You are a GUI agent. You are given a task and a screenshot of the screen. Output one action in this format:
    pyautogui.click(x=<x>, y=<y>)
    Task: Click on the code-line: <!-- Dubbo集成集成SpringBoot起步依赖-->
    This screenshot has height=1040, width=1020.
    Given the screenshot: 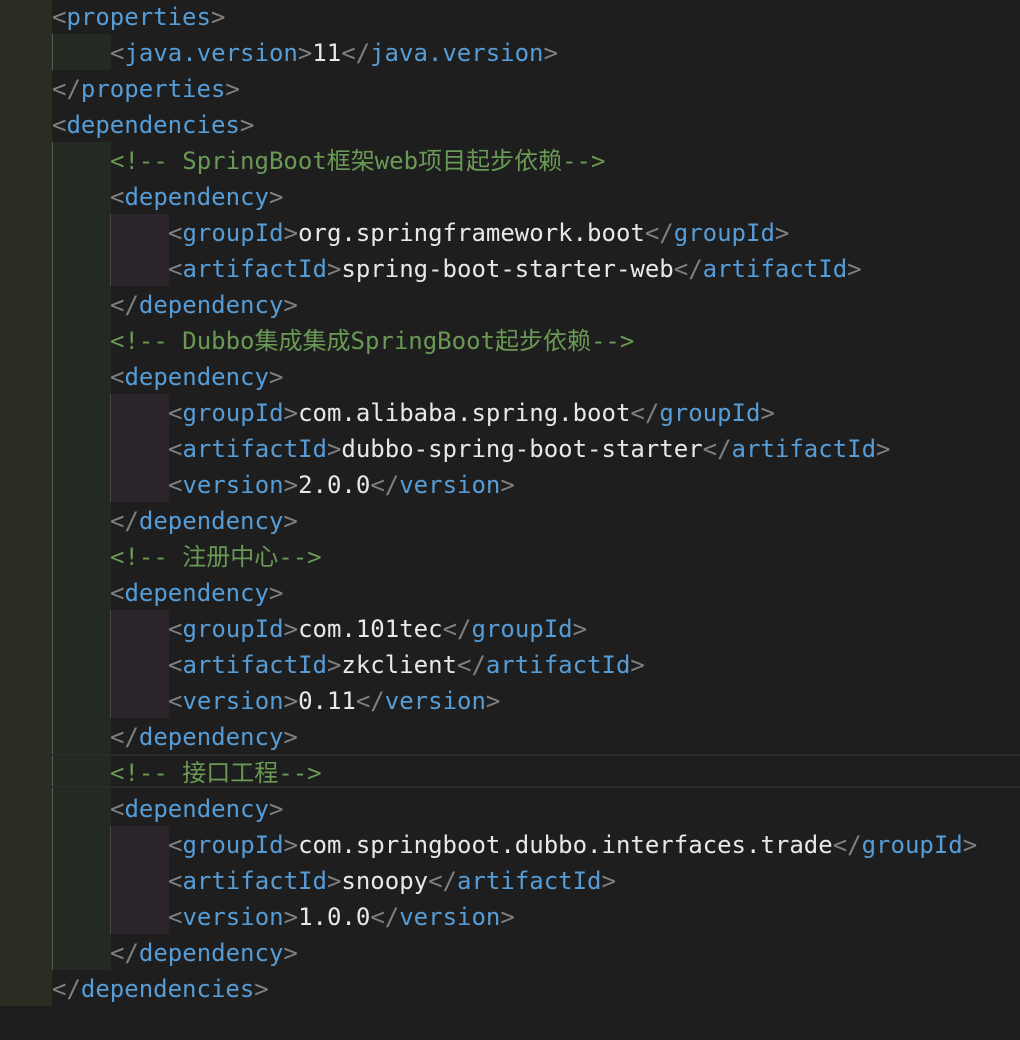 What is the action you would take?
    pyautogui.click(x=372, y=342)
    